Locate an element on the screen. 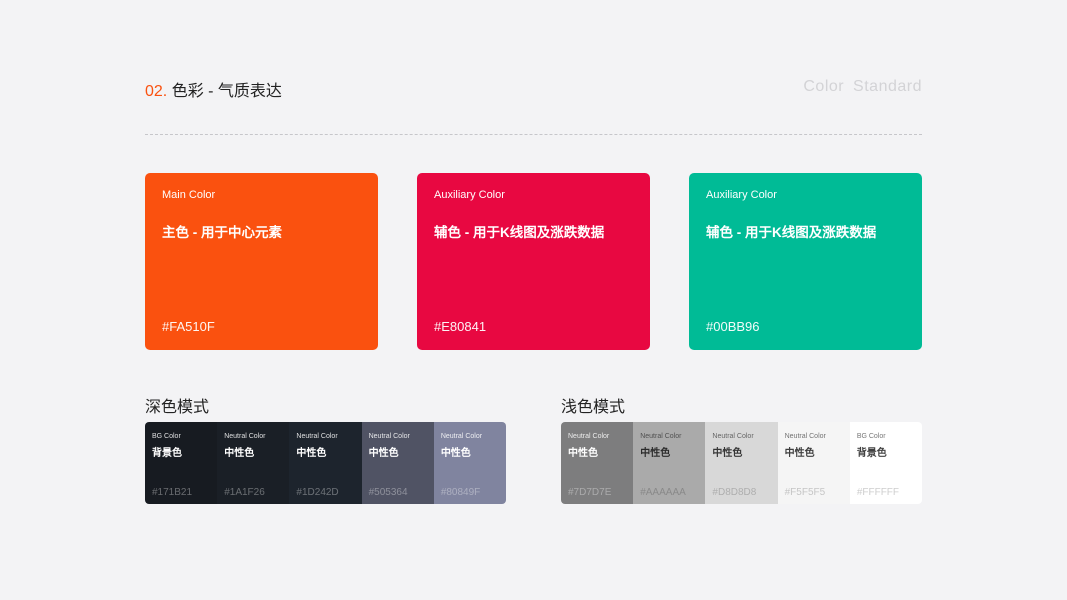 This screenshot has width=1067, height=600. card-description: 主色 - 用于中心元素 is located at coordinates (222, 232).